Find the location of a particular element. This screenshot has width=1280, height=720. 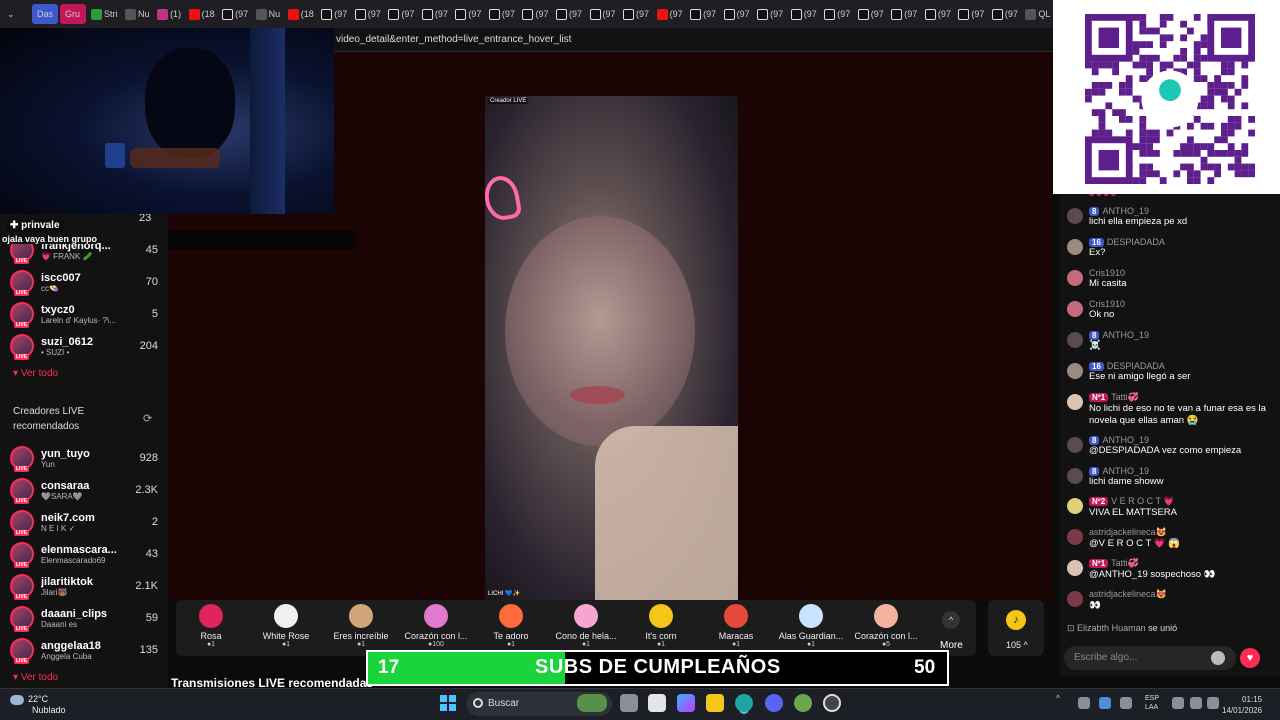

creator-row: LIVE suzi_0612 • SUZI • 204 is located at coordinates (84, 346).